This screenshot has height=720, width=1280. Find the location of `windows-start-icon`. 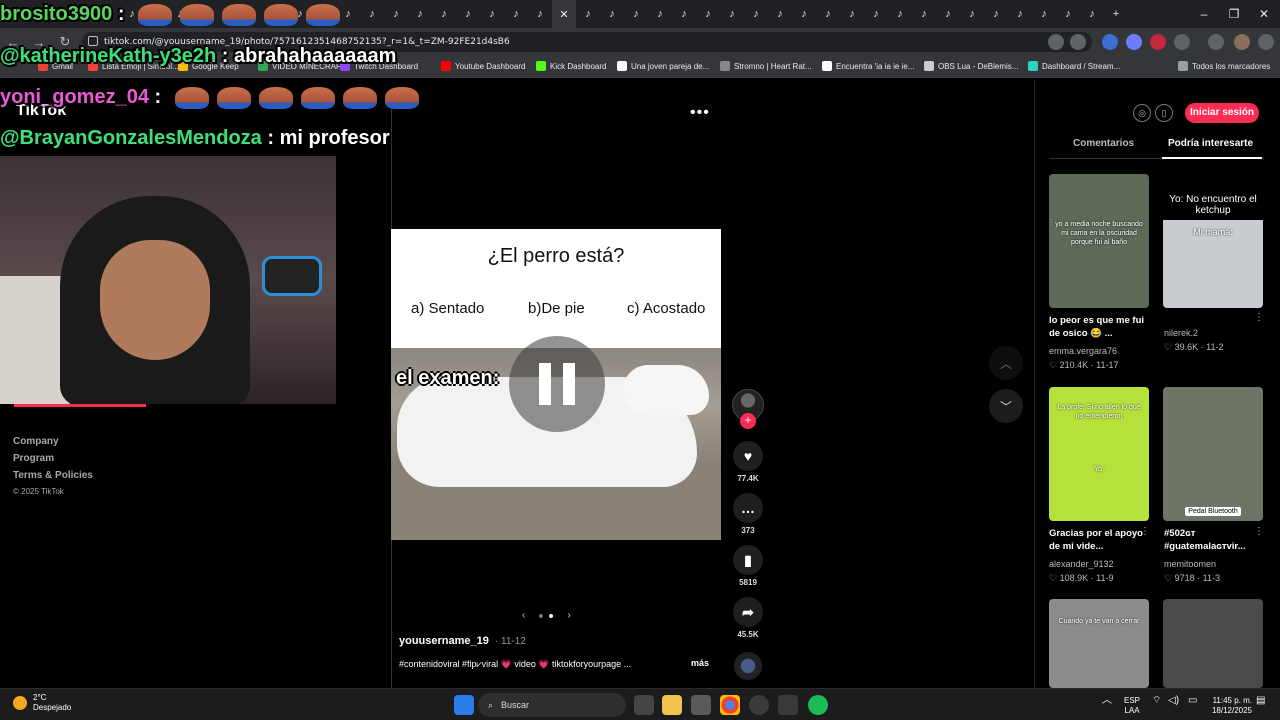

windows-start-icon is located at coordinates (464, 705).